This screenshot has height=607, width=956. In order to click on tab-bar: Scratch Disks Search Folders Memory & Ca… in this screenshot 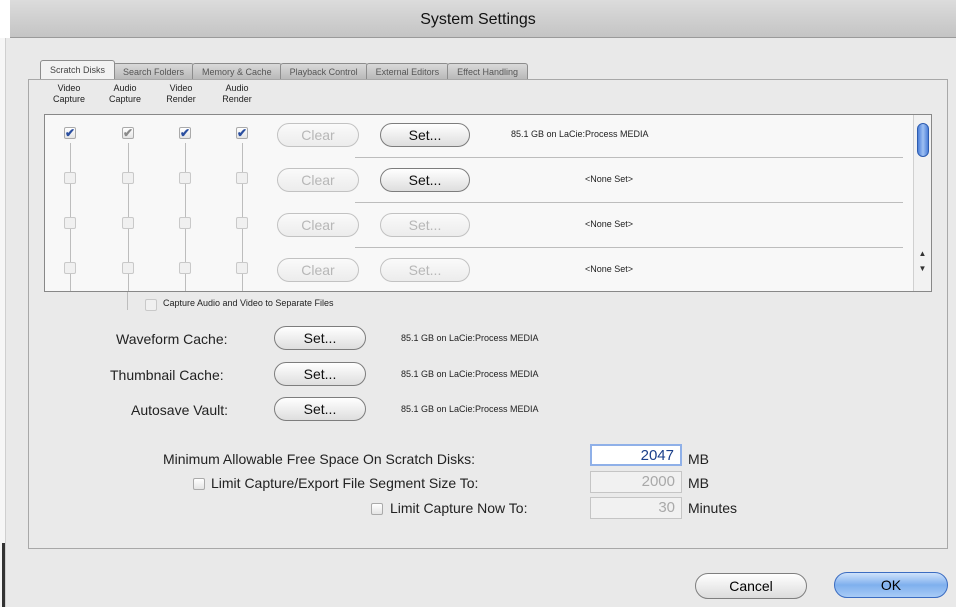, I will do `click(284, 70)`.